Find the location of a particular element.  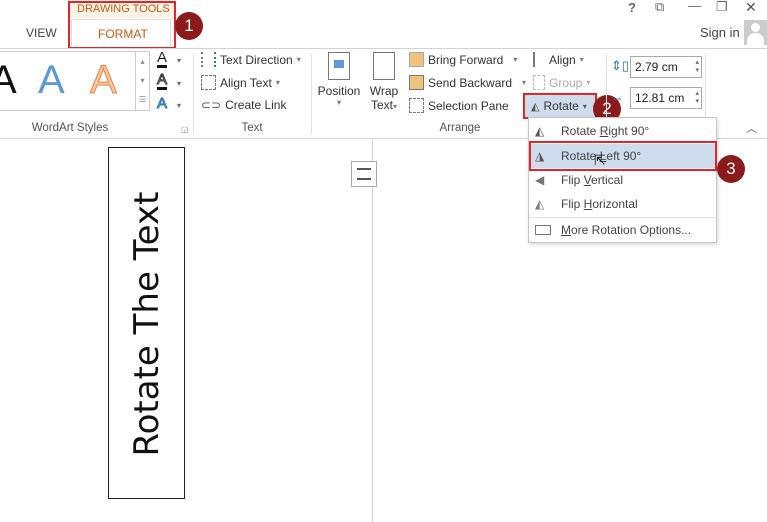

text-effects-icon: A is located at coordinates (161, 104).